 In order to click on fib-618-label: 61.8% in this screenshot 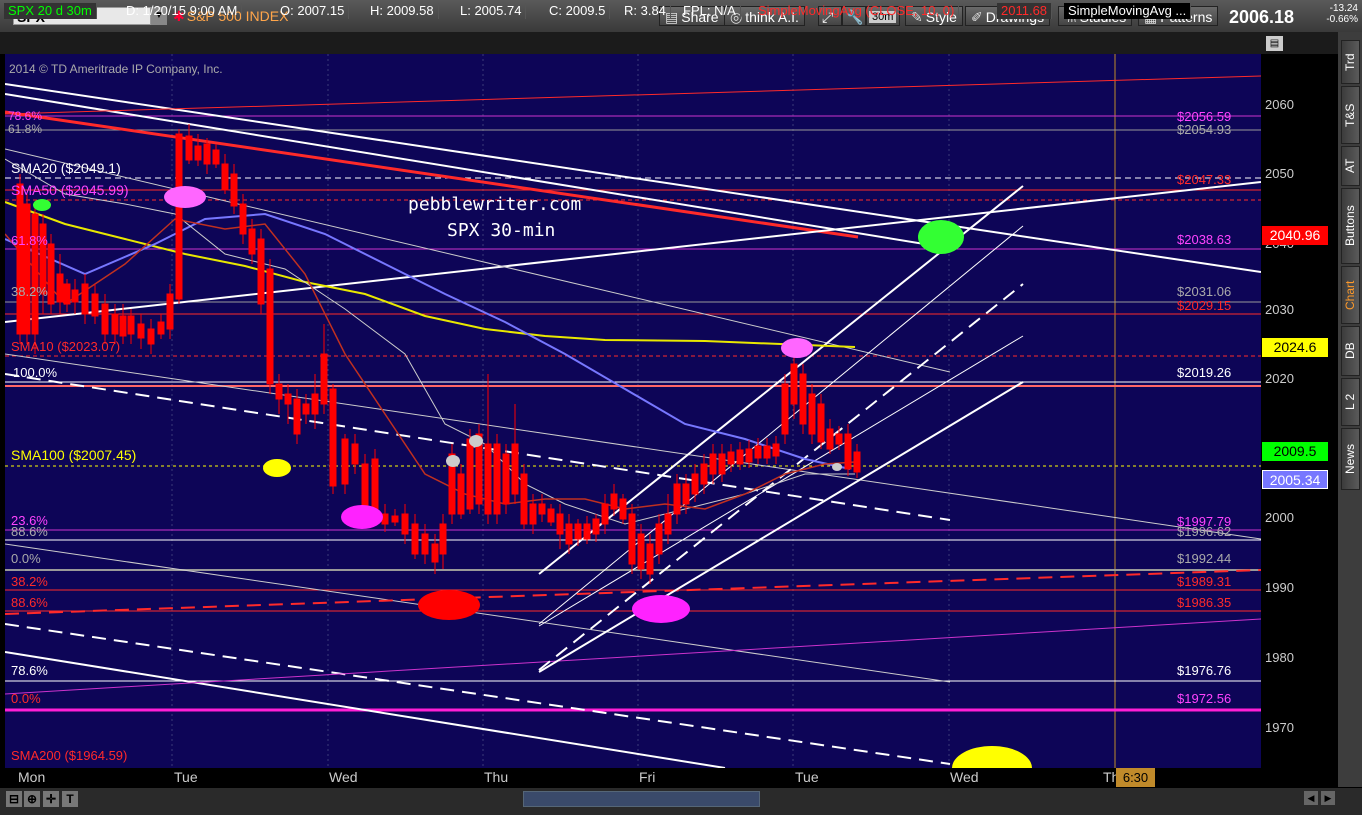, I will do `click(25, 129)`.